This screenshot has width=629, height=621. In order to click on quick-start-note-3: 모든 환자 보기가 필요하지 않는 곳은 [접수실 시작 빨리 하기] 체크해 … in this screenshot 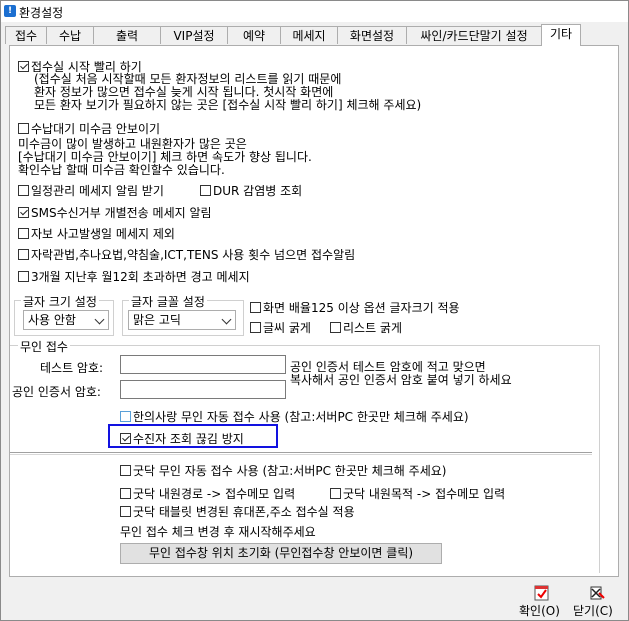, I will do `click(228, 105)`.